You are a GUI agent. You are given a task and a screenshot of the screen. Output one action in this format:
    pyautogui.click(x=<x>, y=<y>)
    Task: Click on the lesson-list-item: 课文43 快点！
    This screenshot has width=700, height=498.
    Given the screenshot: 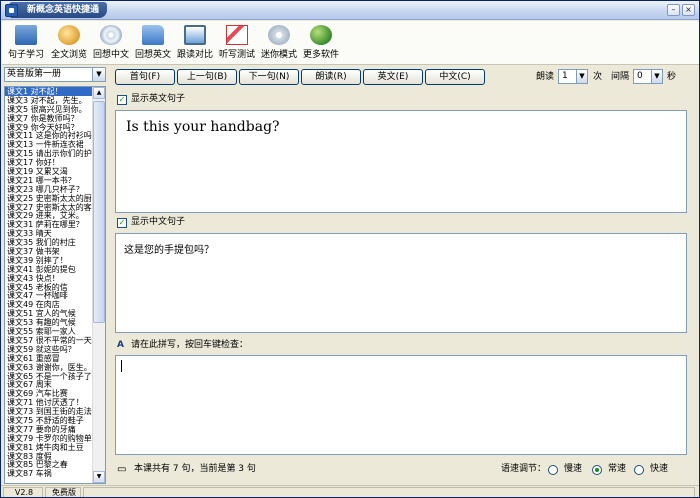 What is the action you would take?
    pyautogui.click(x=49, y=278)
    